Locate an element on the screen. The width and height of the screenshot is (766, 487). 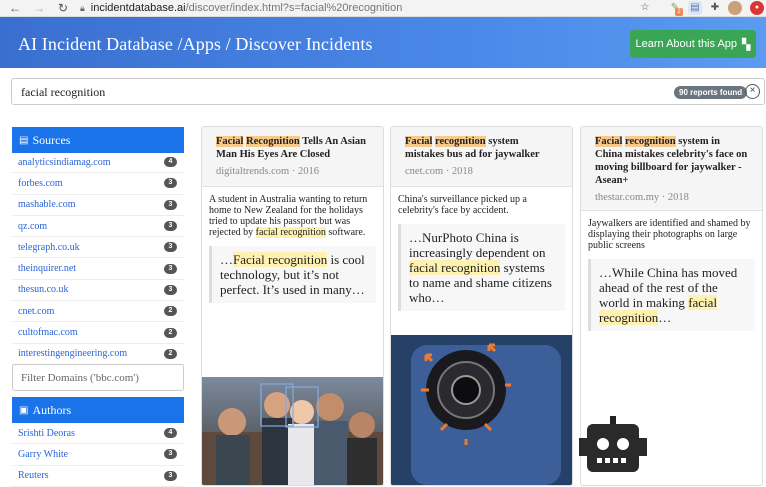
source-label: cnet.com is located at coordinates (36, 311).